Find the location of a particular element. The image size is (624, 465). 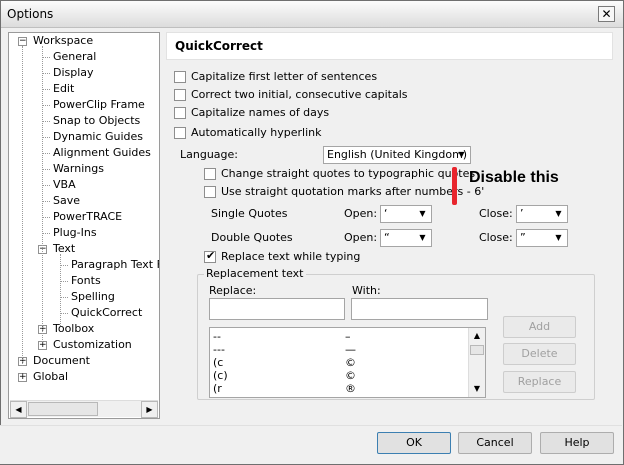

with-input is located at coordinates (419, 309).